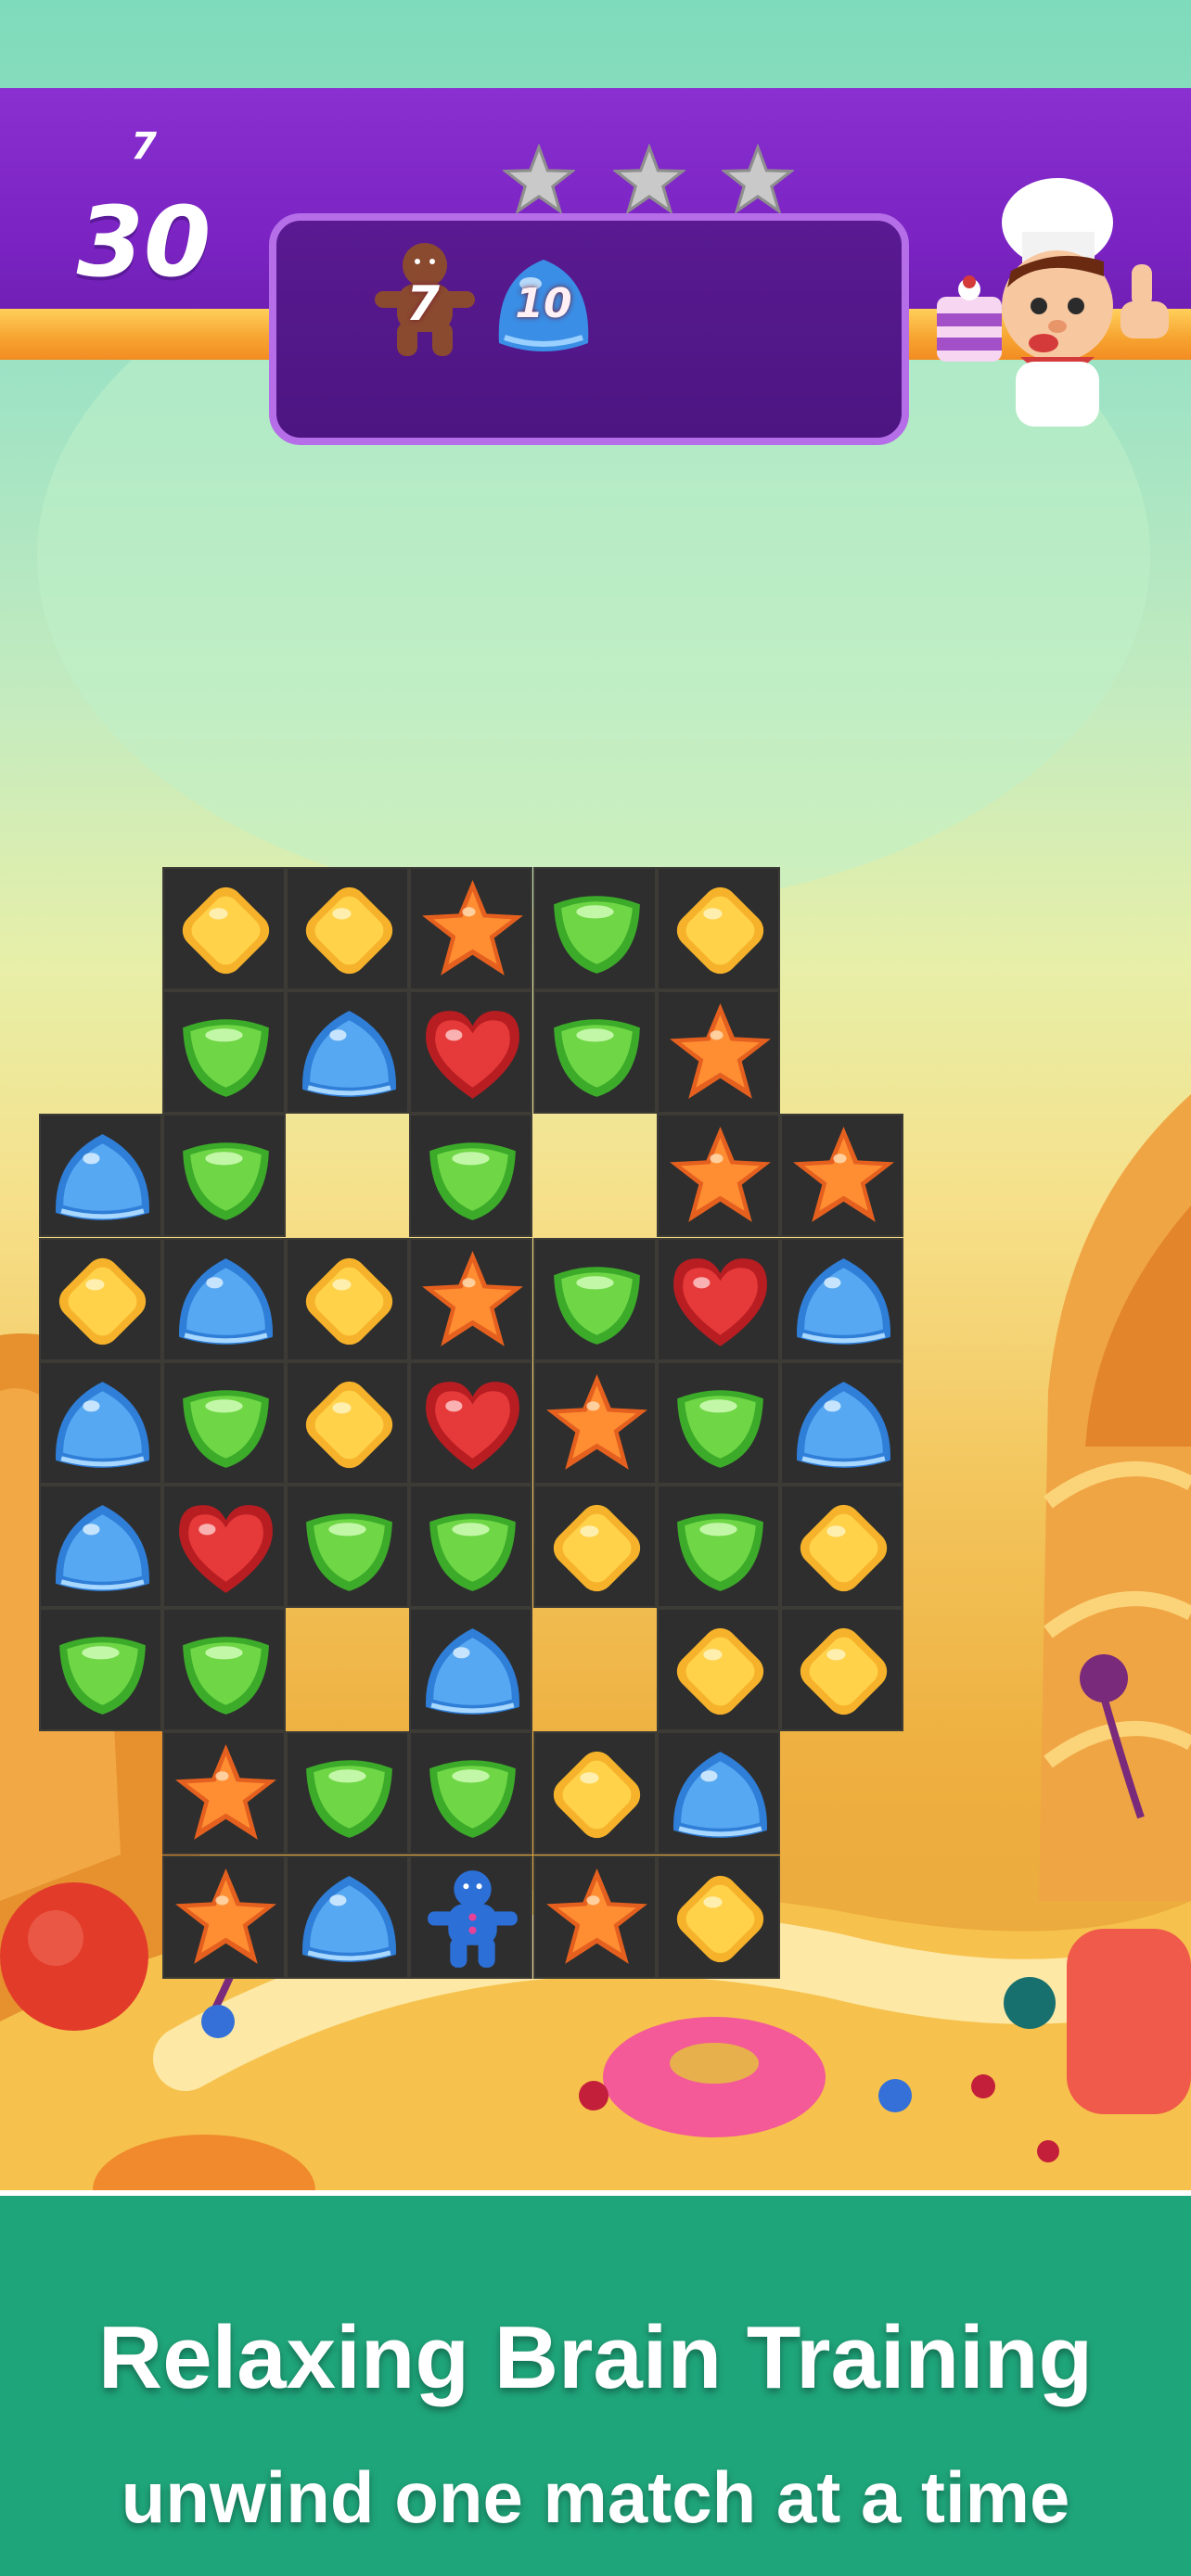 The height and width of the screenshot is (2576, 1191). I want to click on blue-gingerbread-candy, so click(472, 1919).